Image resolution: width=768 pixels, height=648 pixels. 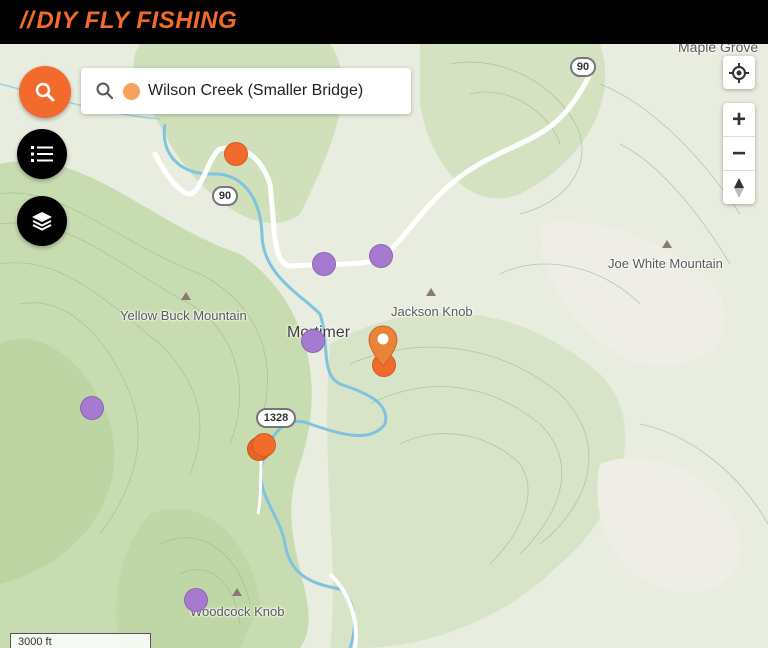 I want to click on zoom-controls: + −, so click(x=739, y=153).